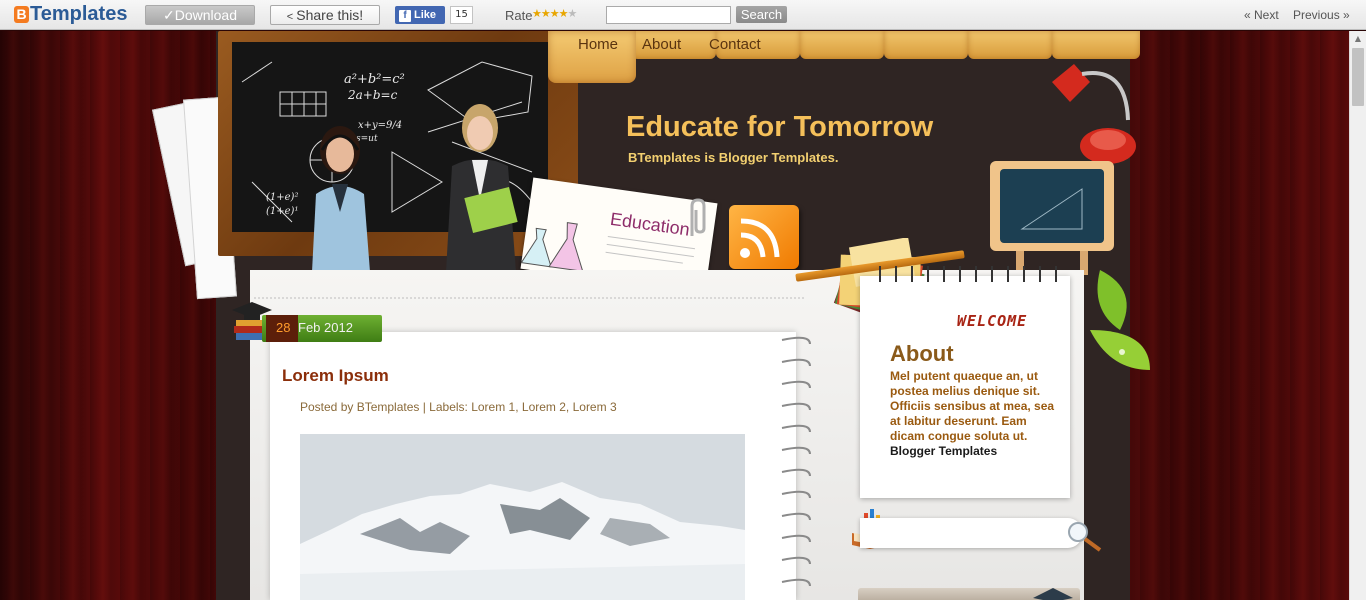 Image resolution: width=1366 pixels, height=600 pixels. What do you see at coordinates (761, 14) in the screenshot?
I see `search-button: Search` at bounding box center [761, 14].